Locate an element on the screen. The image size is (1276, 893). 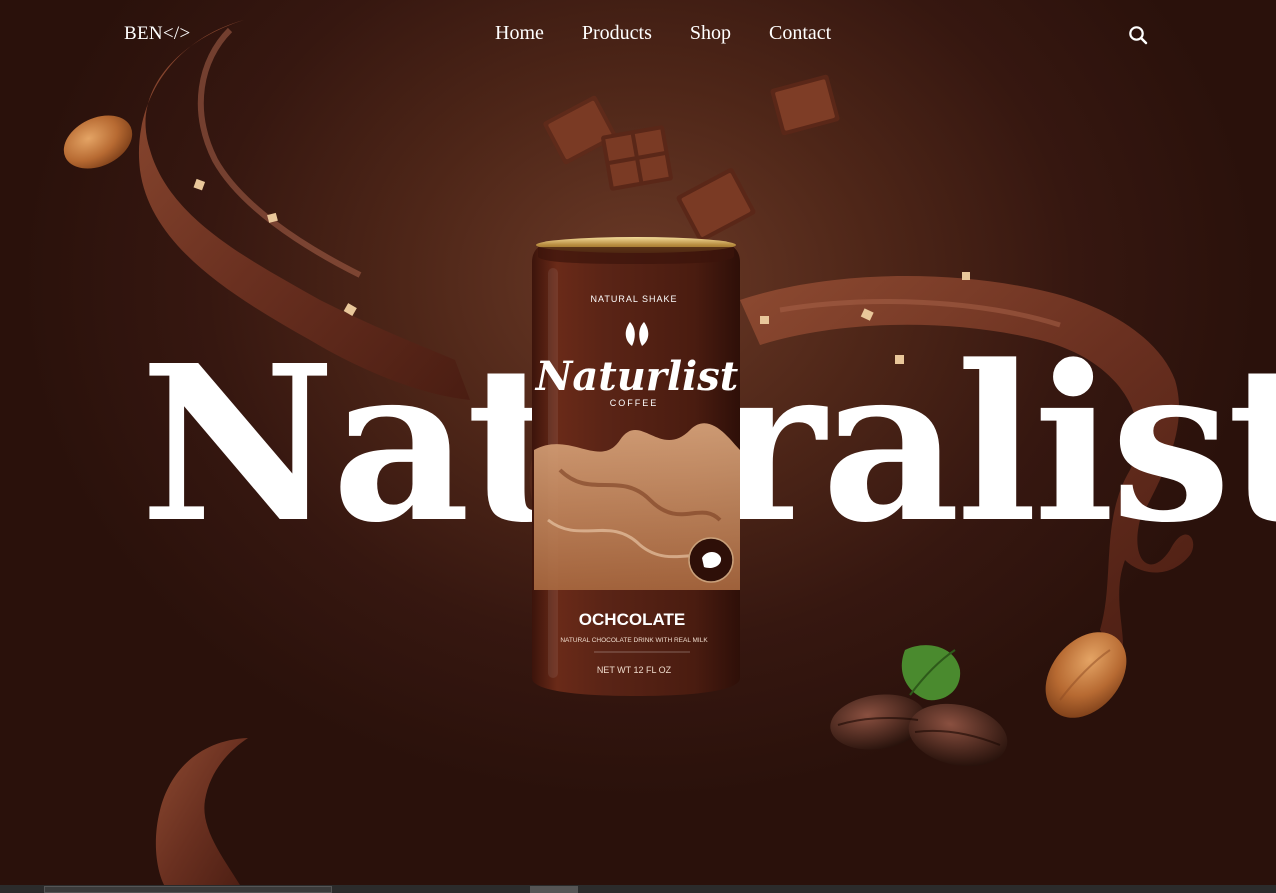
scrollbar-thumb-center is located at coordinates (554, 889).